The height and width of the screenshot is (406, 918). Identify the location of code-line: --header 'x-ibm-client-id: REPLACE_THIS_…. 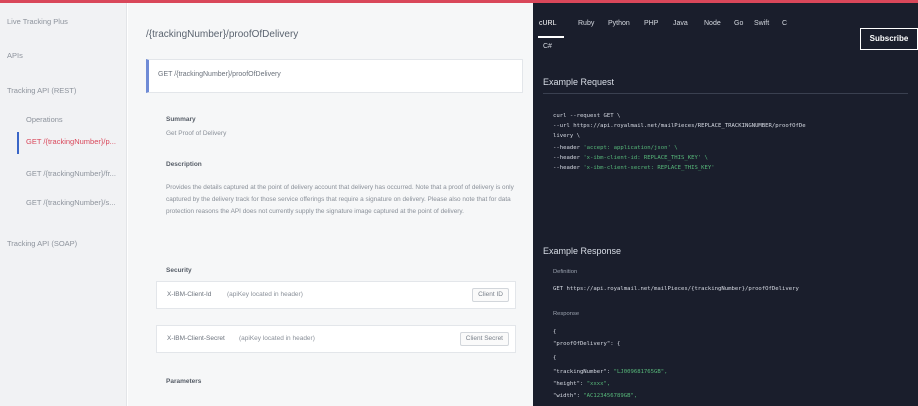
(630, 158).